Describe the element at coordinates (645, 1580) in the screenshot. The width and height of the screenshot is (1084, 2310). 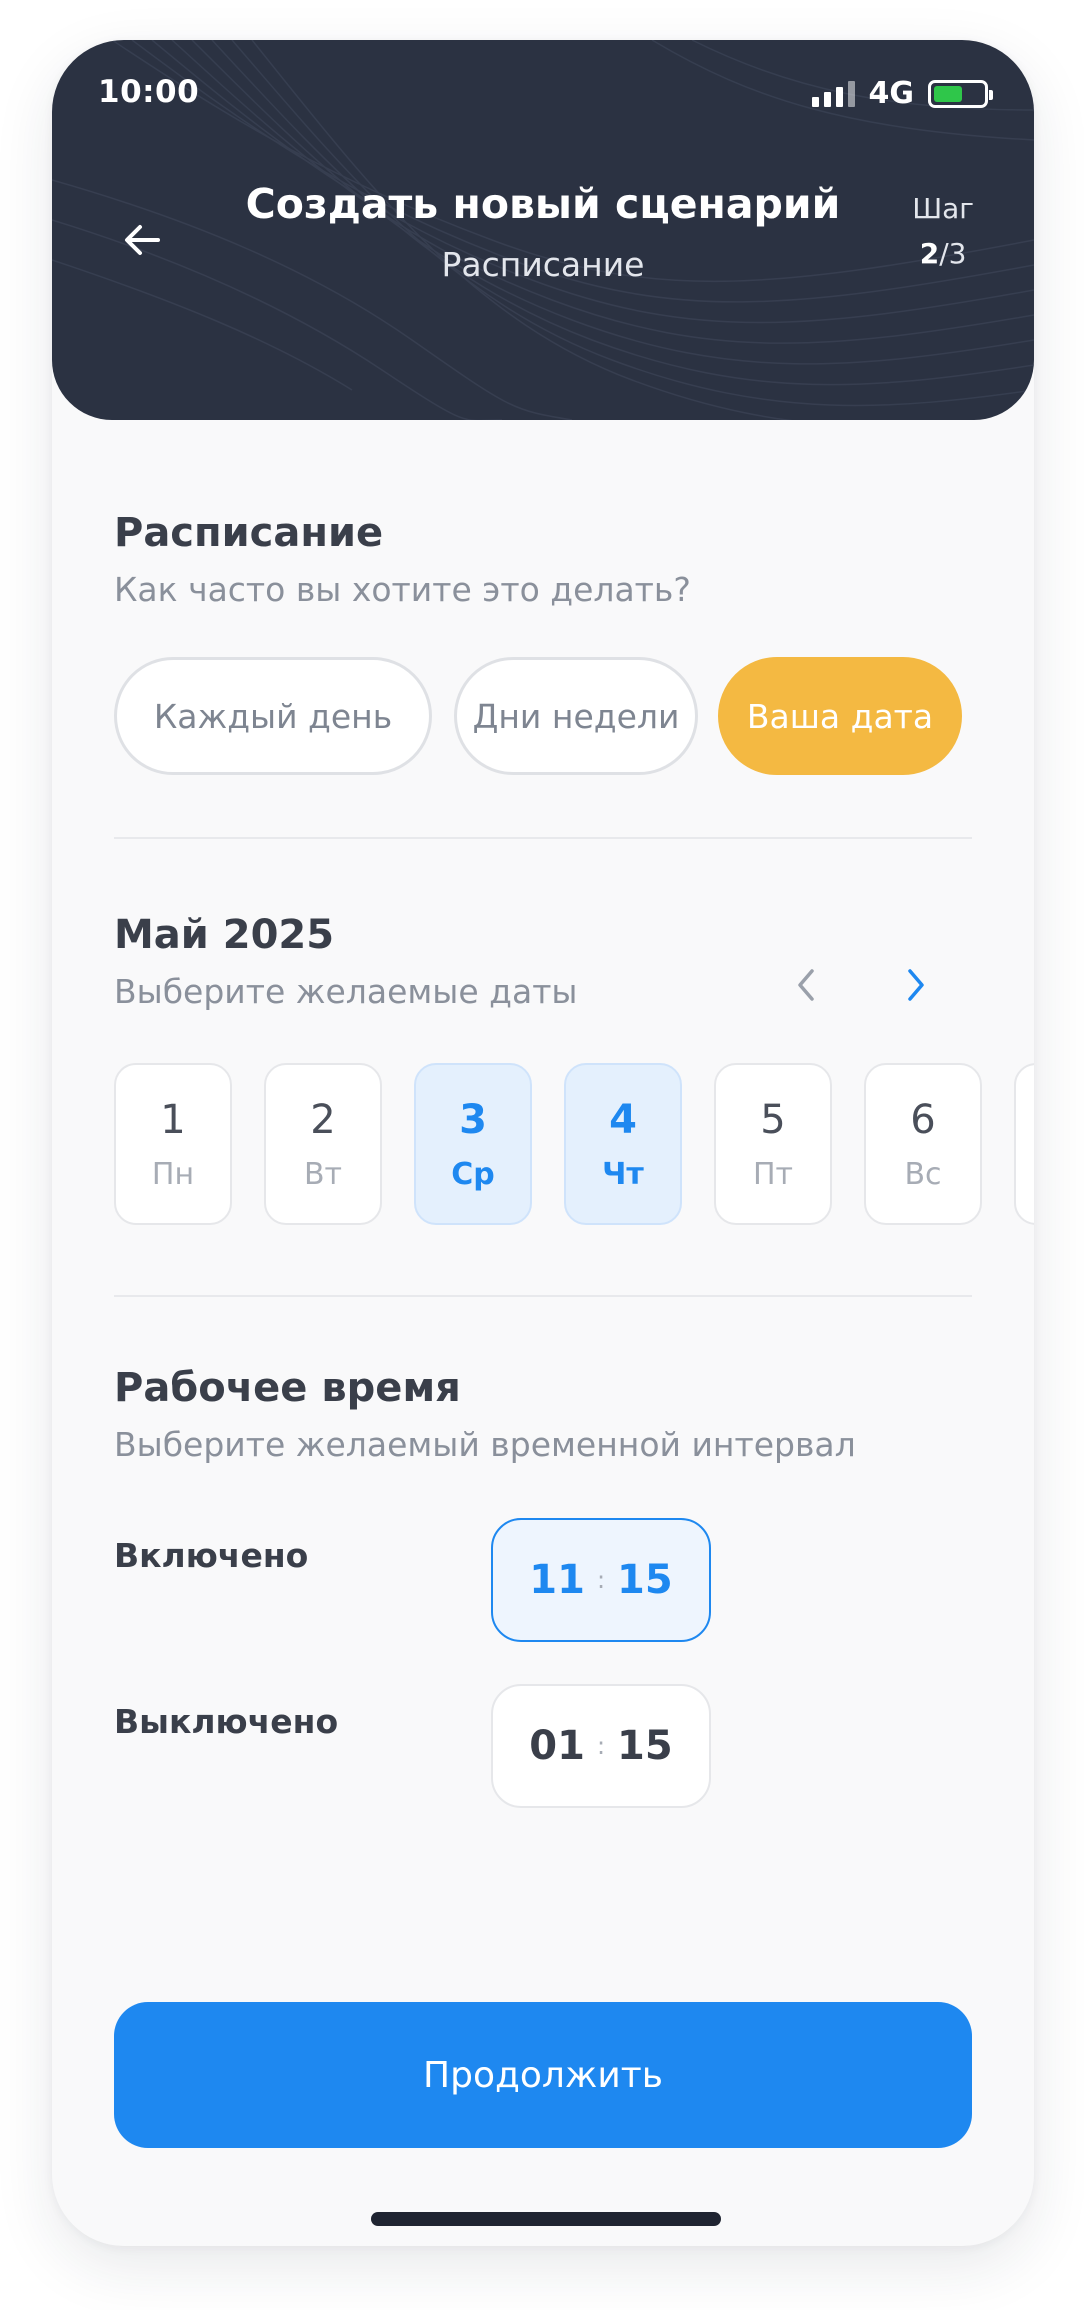
I see `time-on-minutes: 15` at that location.